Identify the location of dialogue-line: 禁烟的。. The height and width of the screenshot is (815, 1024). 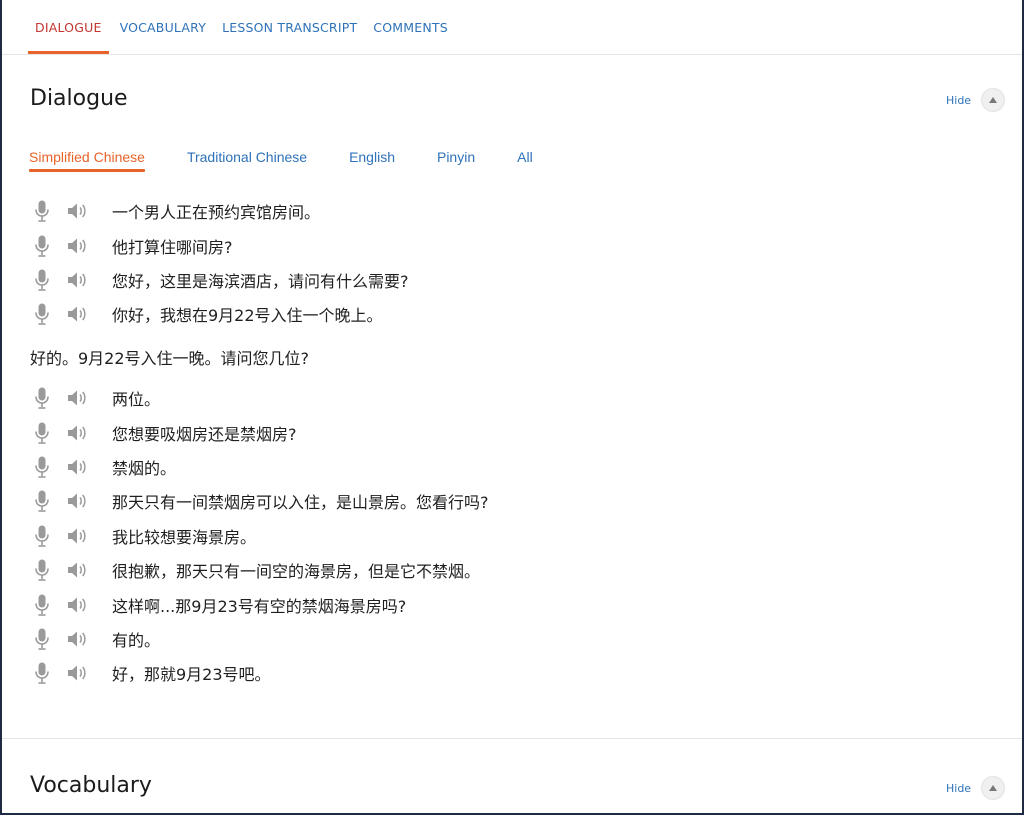
(510, 467).